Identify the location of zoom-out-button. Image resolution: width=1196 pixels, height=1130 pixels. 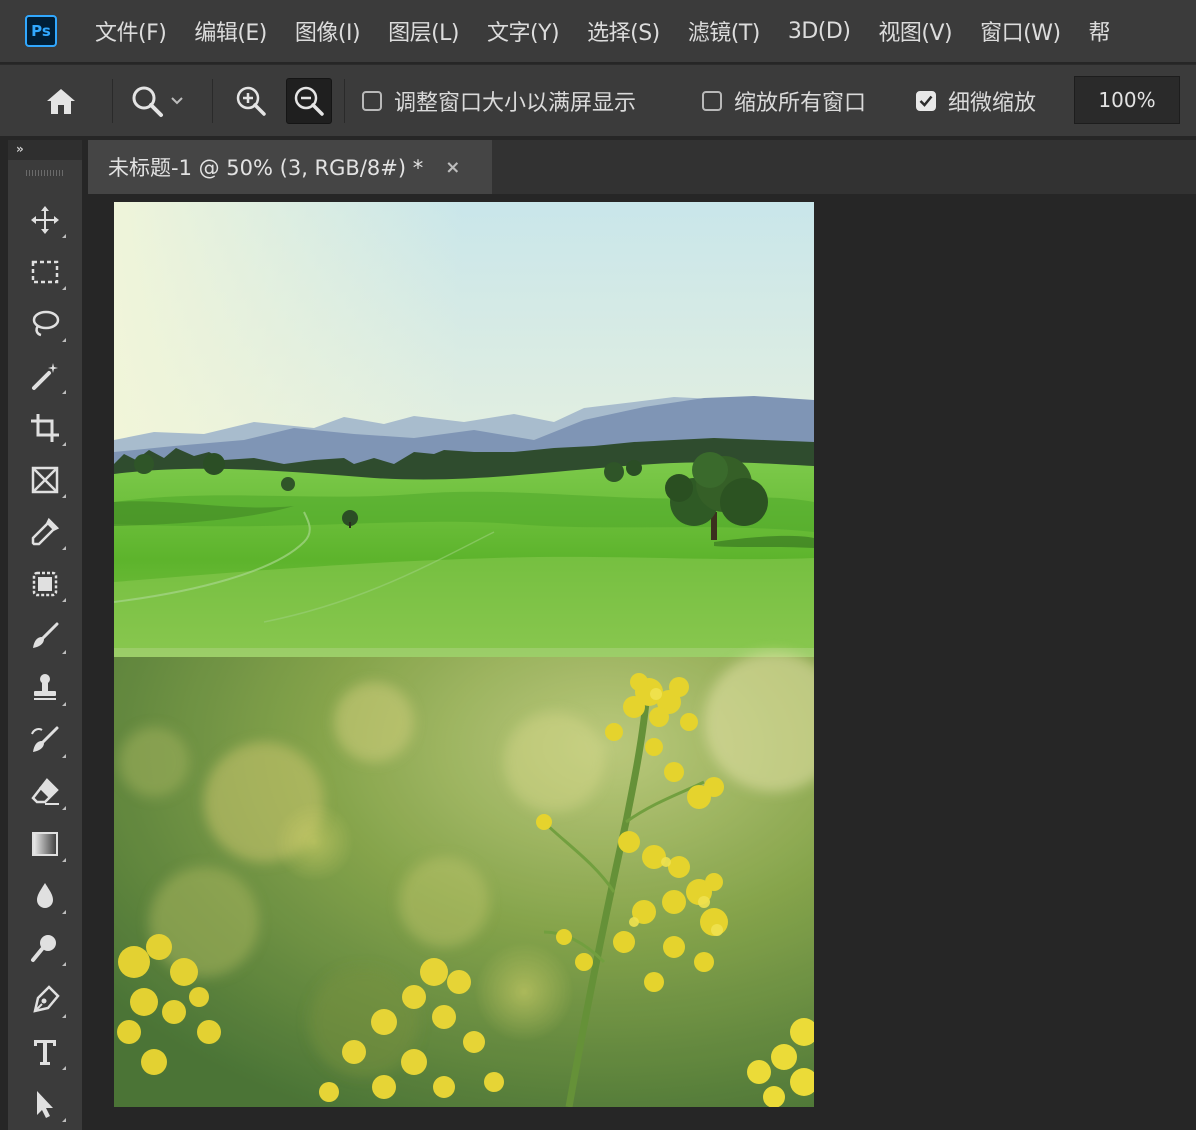
(309, 101).